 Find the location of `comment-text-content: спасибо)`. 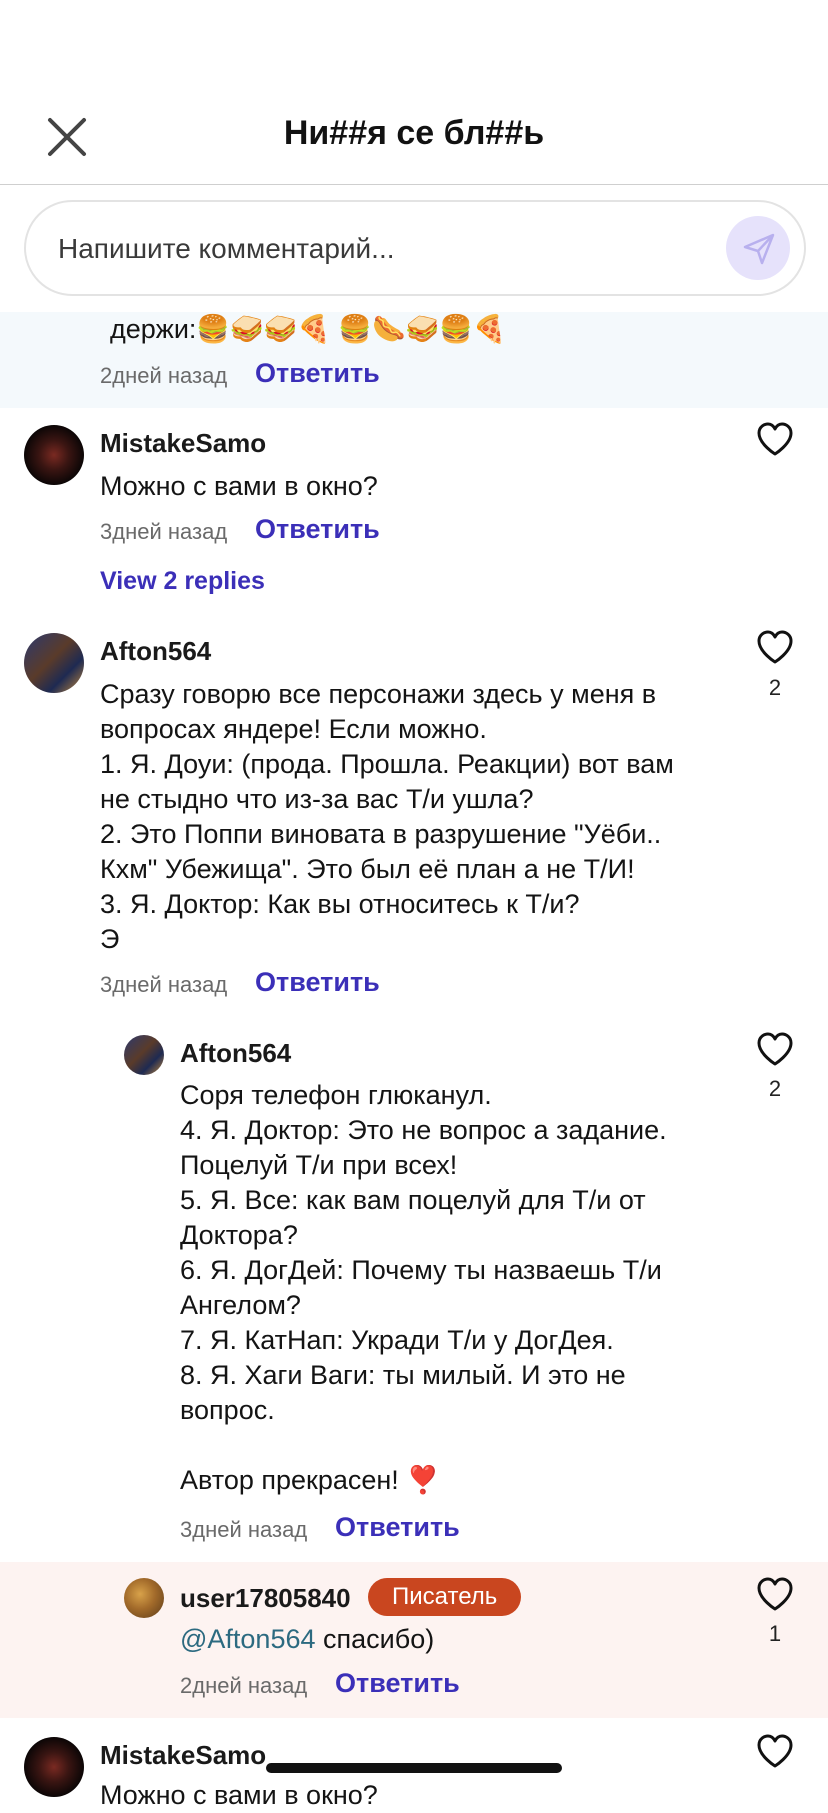

comment-text-content: спасибо) is located at coordinates (375, 1639).